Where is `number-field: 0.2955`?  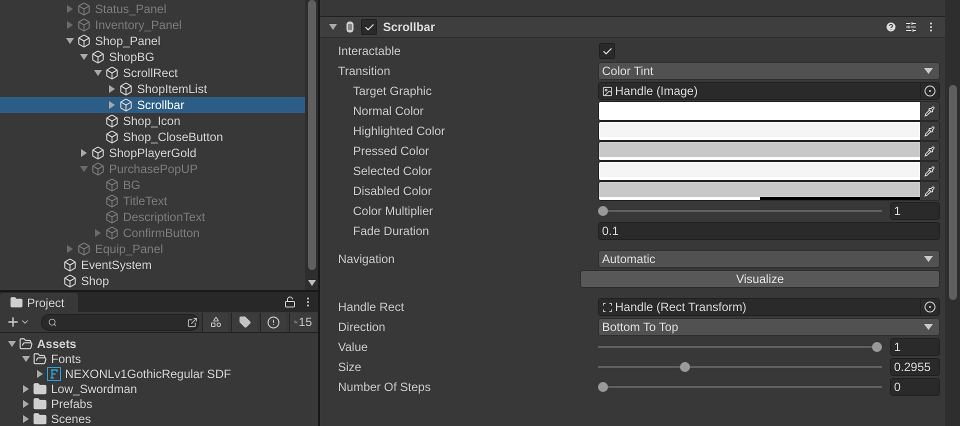 number-field: 0.2955 is located at coordinates (915, 367).